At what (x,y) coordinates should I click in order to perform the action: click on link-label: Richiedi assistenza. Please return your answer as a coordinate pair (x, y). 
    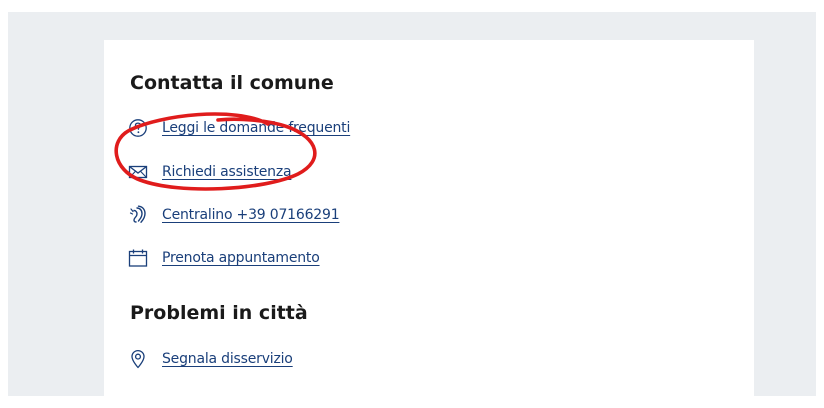
    Looking at the image, I should click on (227, 172).